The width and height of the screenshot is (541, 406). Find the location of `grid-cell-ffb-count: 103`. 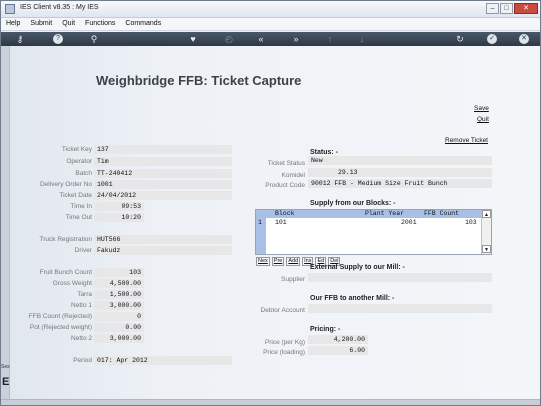

grid-cell-ffb-count: 103 is located at coordinates (471, 223).